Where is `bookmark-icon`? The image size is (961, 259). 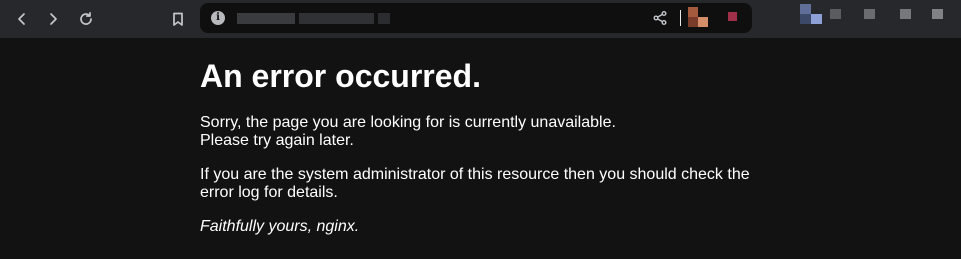 bookmark-icon is located at coordinates (178, 19).